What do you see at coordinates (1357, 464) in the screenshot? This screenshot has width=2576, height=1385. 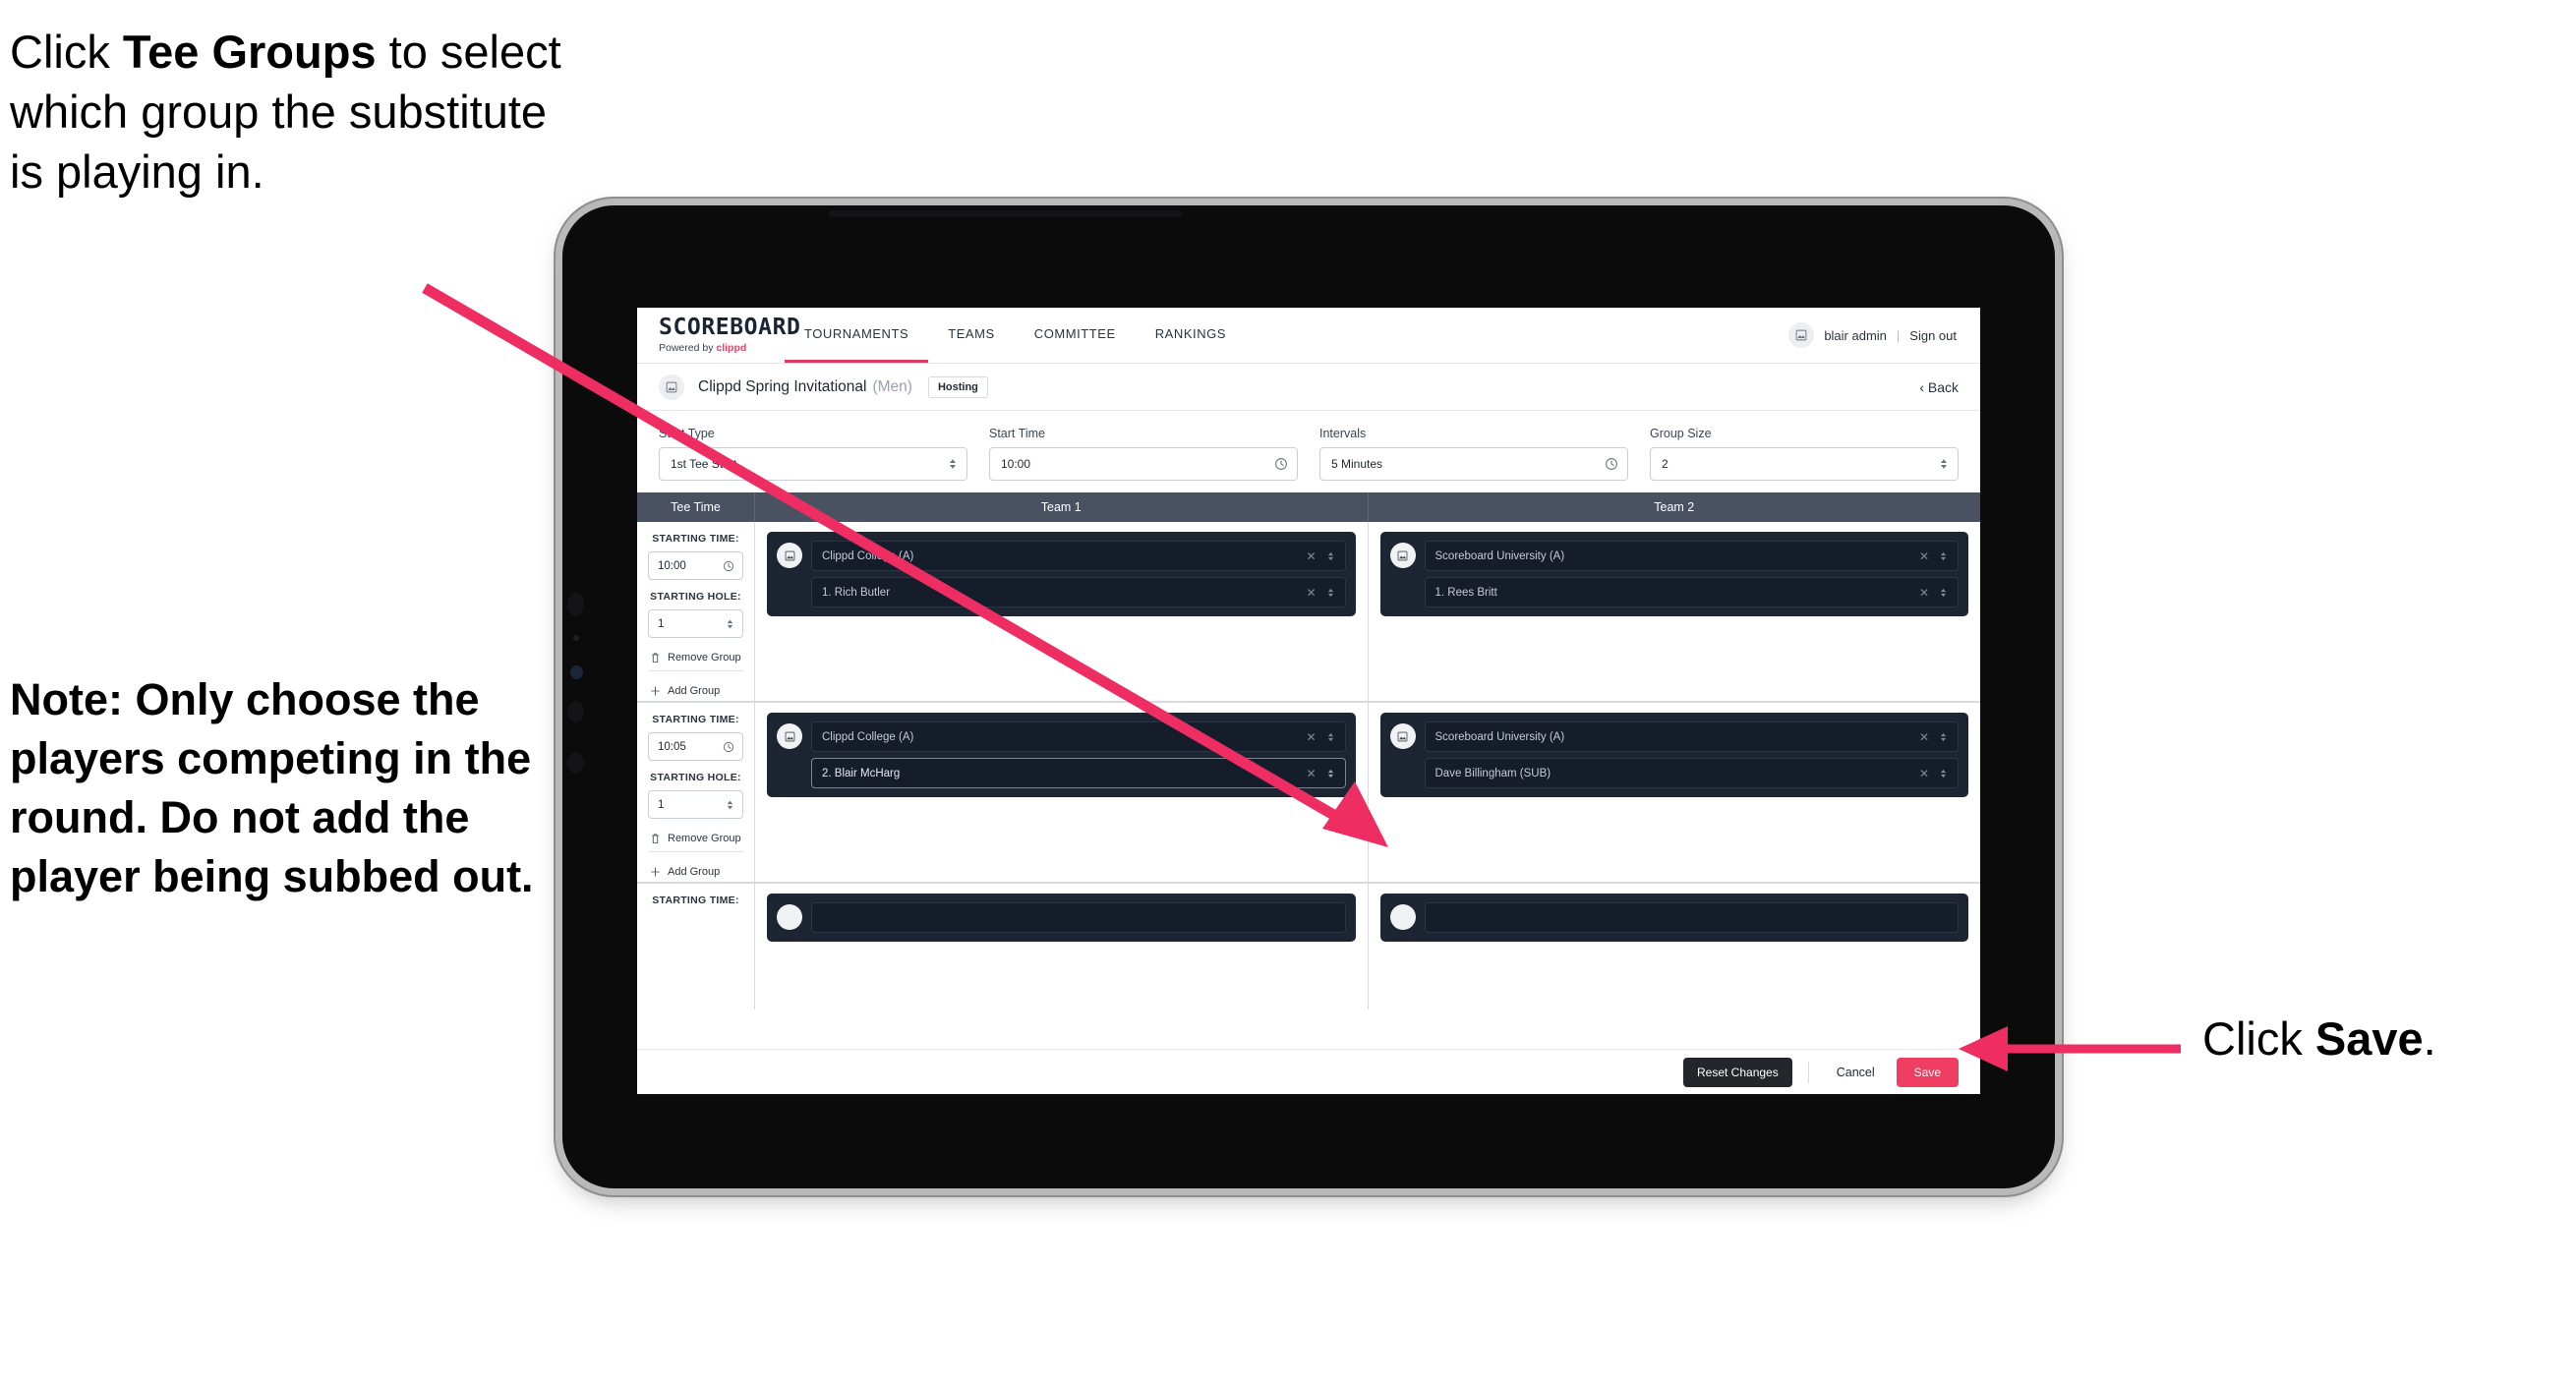 I see `value-intervals: 5 Minutes` at bounding box center [1357, 464].